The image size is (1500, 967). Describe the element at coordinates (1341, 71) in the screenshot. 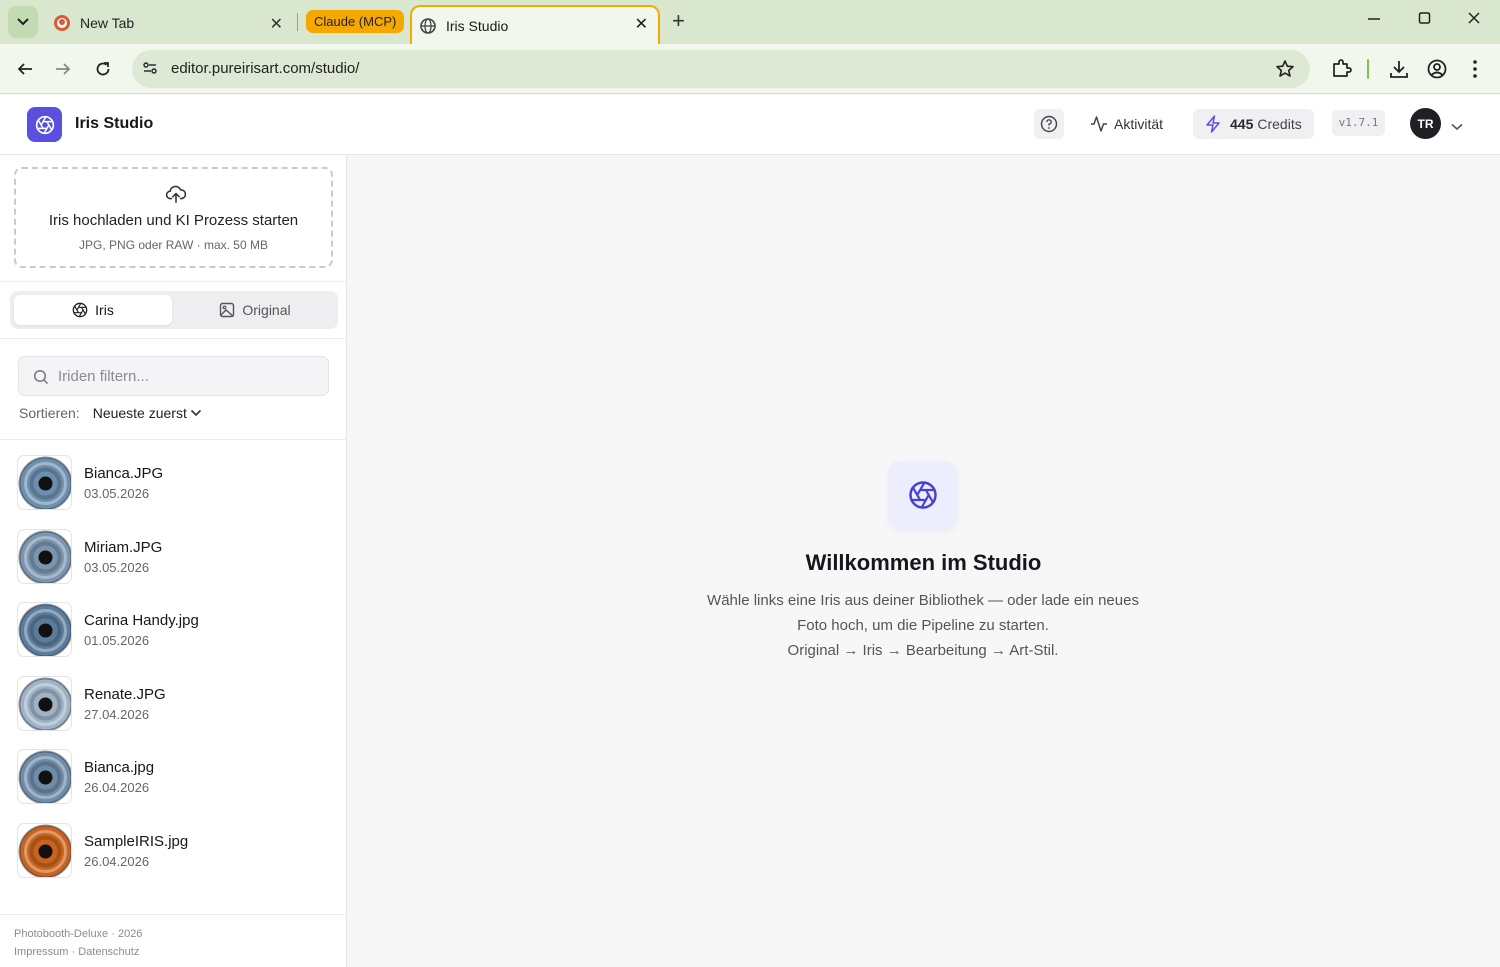

I see `extensions-icon` at that location.